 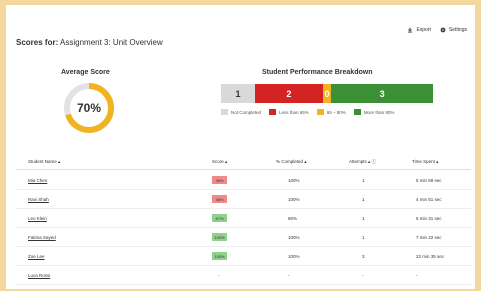 I want to click on attempts-cell: 3, so click(x=363, y=256).